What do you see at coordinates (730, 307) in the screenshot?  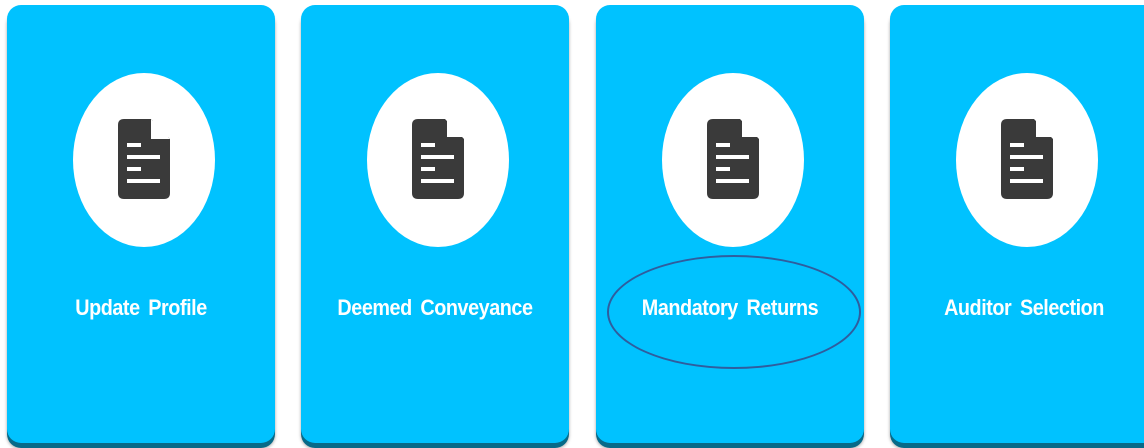 I see `tile-label: Mandatory Returns` at bounding box center [730, 307].